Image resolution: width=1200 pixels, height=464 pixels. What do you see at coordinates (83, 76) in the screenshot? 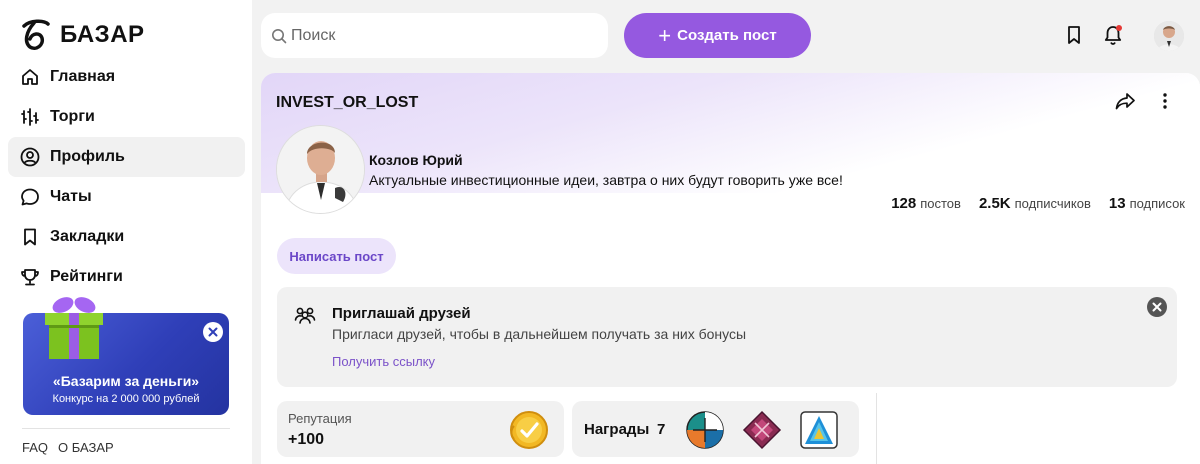
I see `sidebar-item-label: Главная` at bounding box center [83, 76].